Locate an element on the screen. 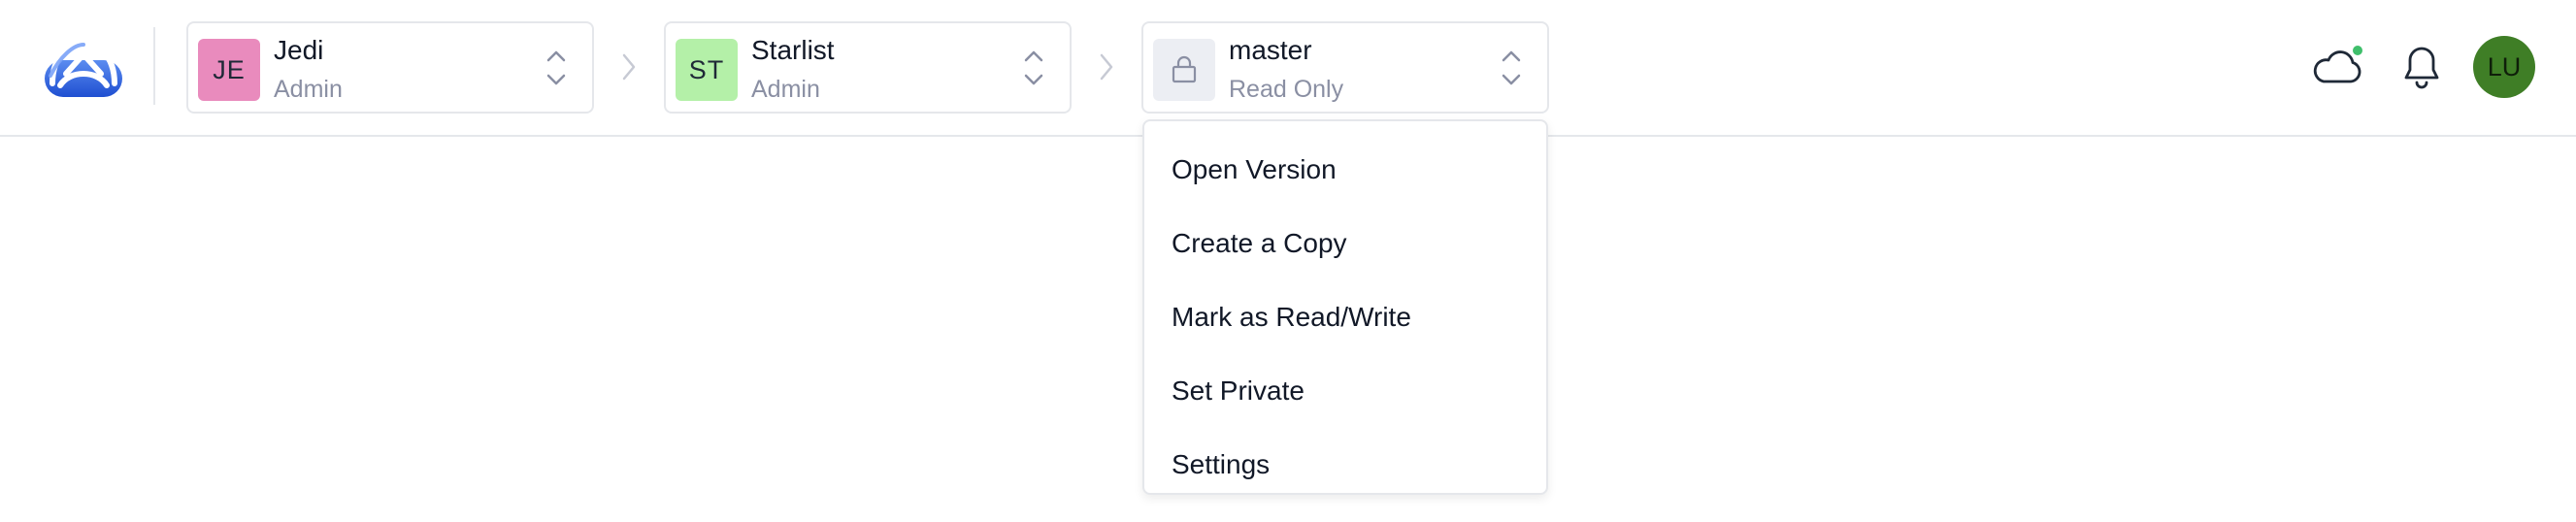 The image size is (2576, 522). project-badge: ST is located at coordinates (707, 70).